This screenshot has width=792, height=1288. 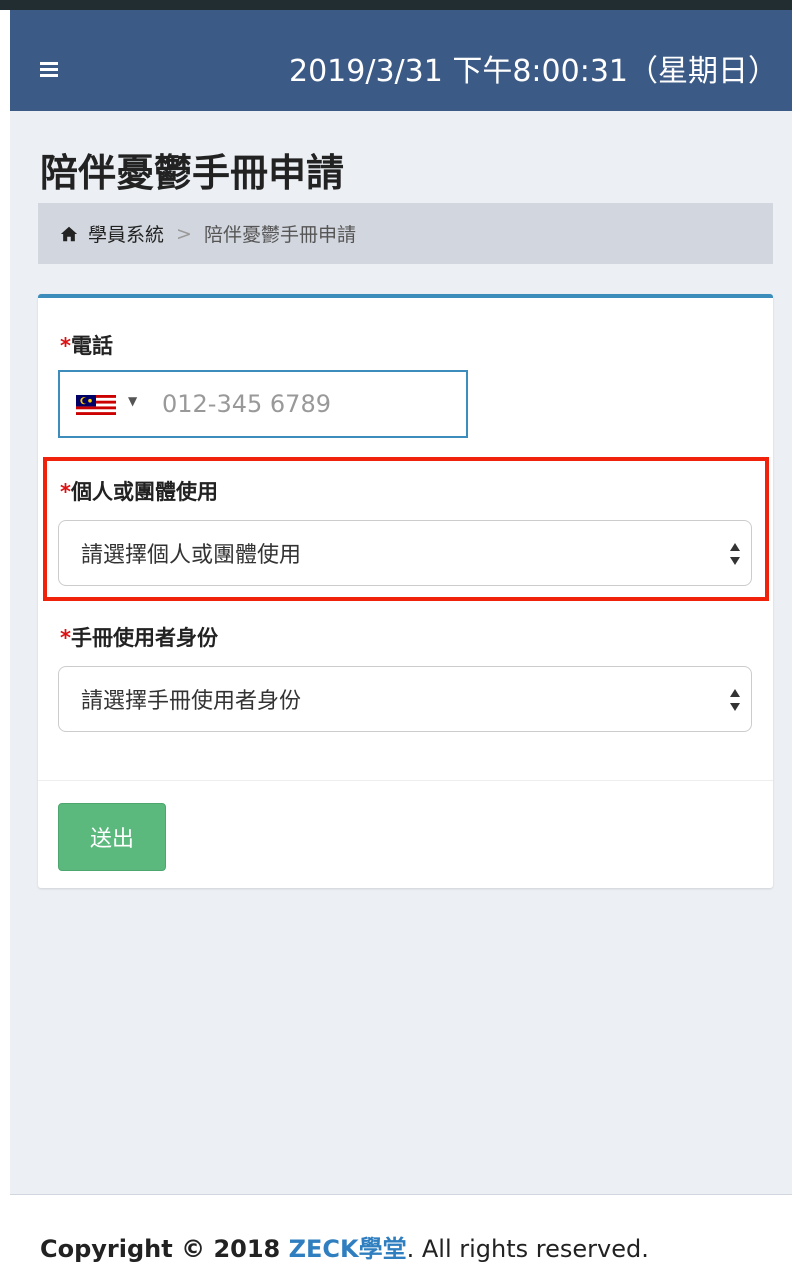 What do you see at coordinates (126, 233) in the screenshot?
I see `breadcrumb-home-link: 學員系統` at bounding box center [126, 233].